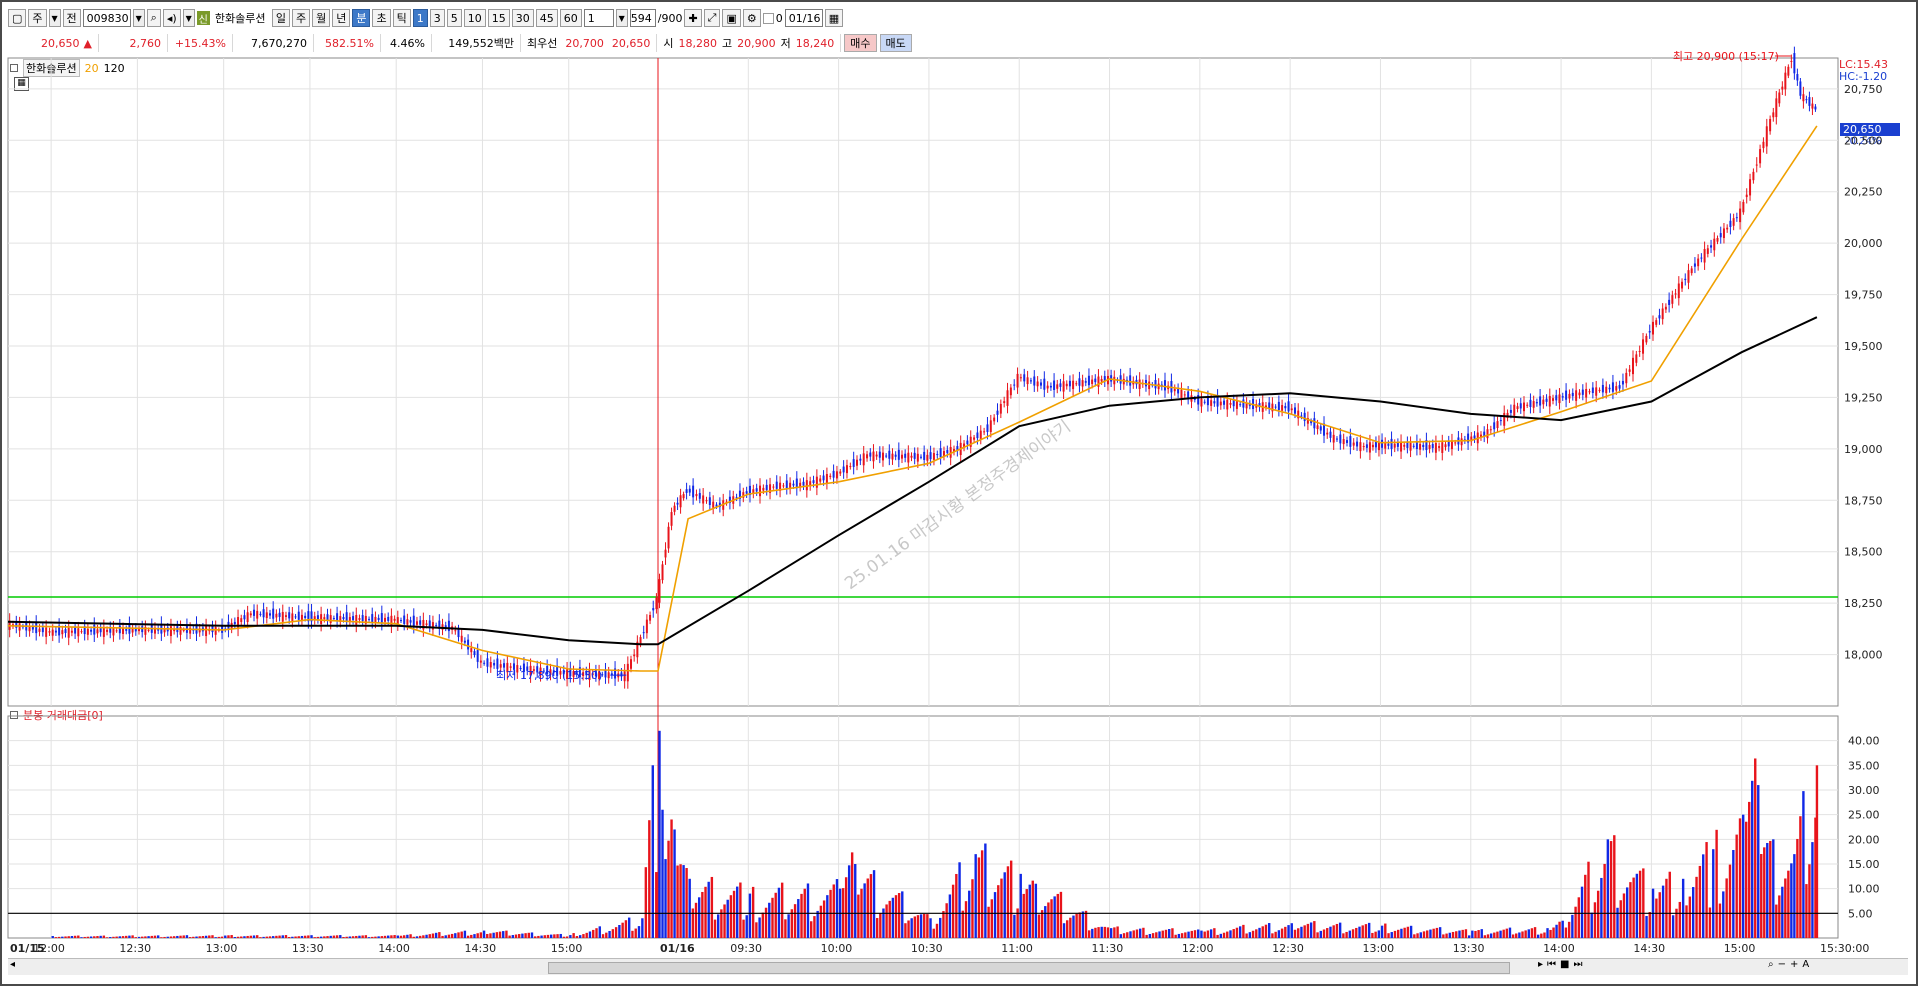 The width and height of the screenshot is (1918, 986). What do you see at coordinates (1864, 790) in the screenshot?
I see `volume-tick-label: 30.00` at bounding box center [1864, 790].